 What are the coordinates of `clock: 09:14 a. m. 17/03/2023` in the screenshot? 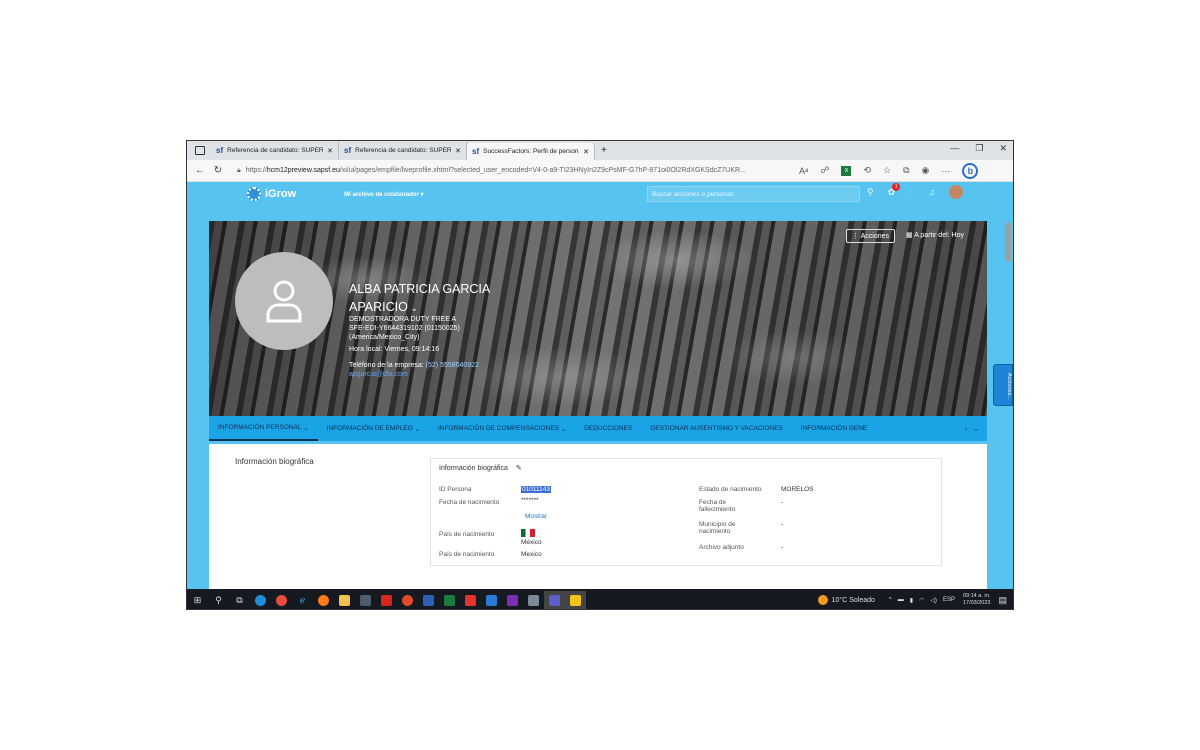 It's located at (977, 600).